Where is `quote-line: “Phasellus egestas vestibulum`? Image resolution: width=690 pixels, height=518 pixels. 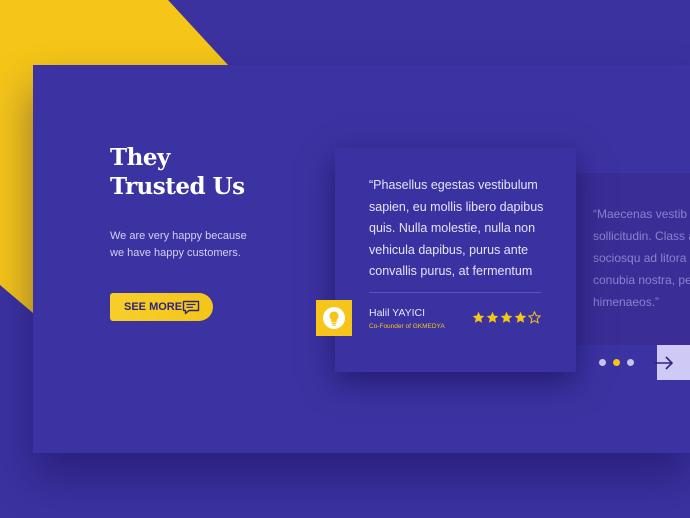 quote-line: “Phasellus egestas vestibulum is located at coordinates (453, 185).